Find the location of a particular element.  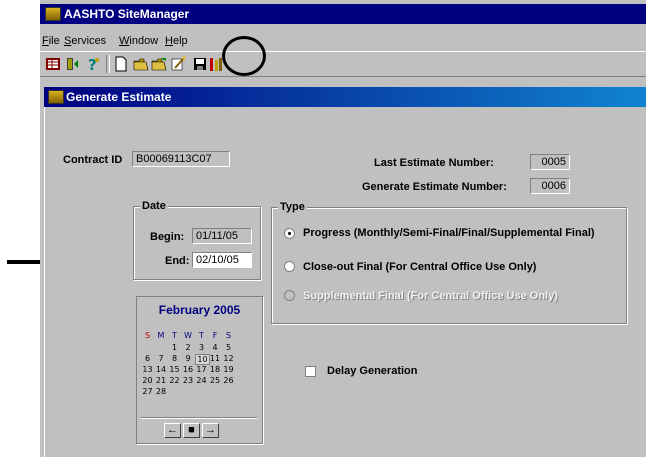

begin-date-field: 01/11/05 is located at coordinates (222, 236).